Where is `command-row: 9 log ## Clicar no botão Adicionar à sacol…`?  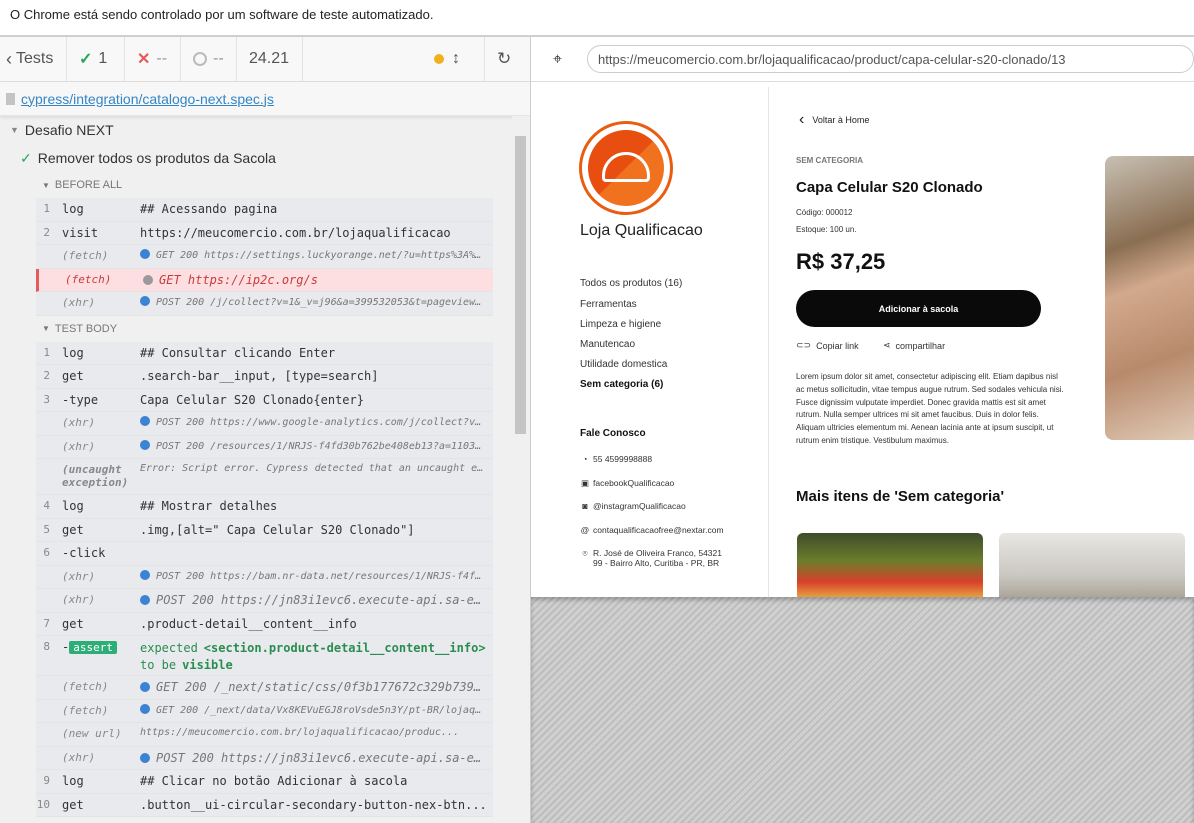 command-row: 9 log ## Clicar no botão Adicionar à sacol… is located at coordinates (264, 782).